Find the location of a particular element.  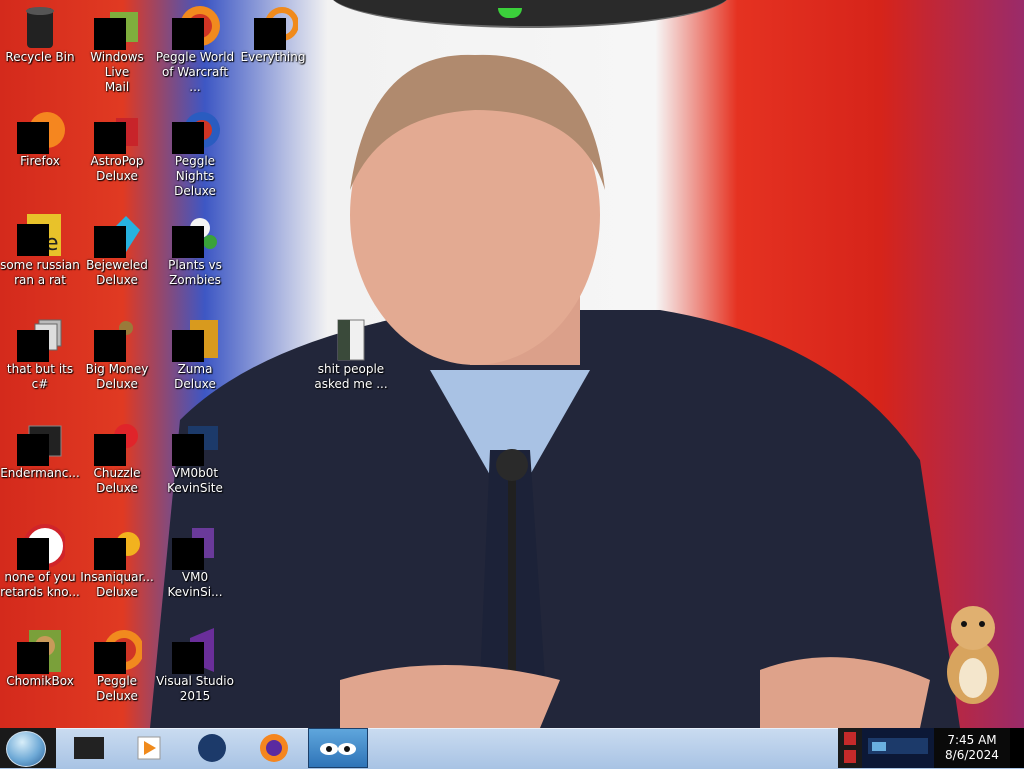

taskbar-item-globe is located at coordinates (212, 748).